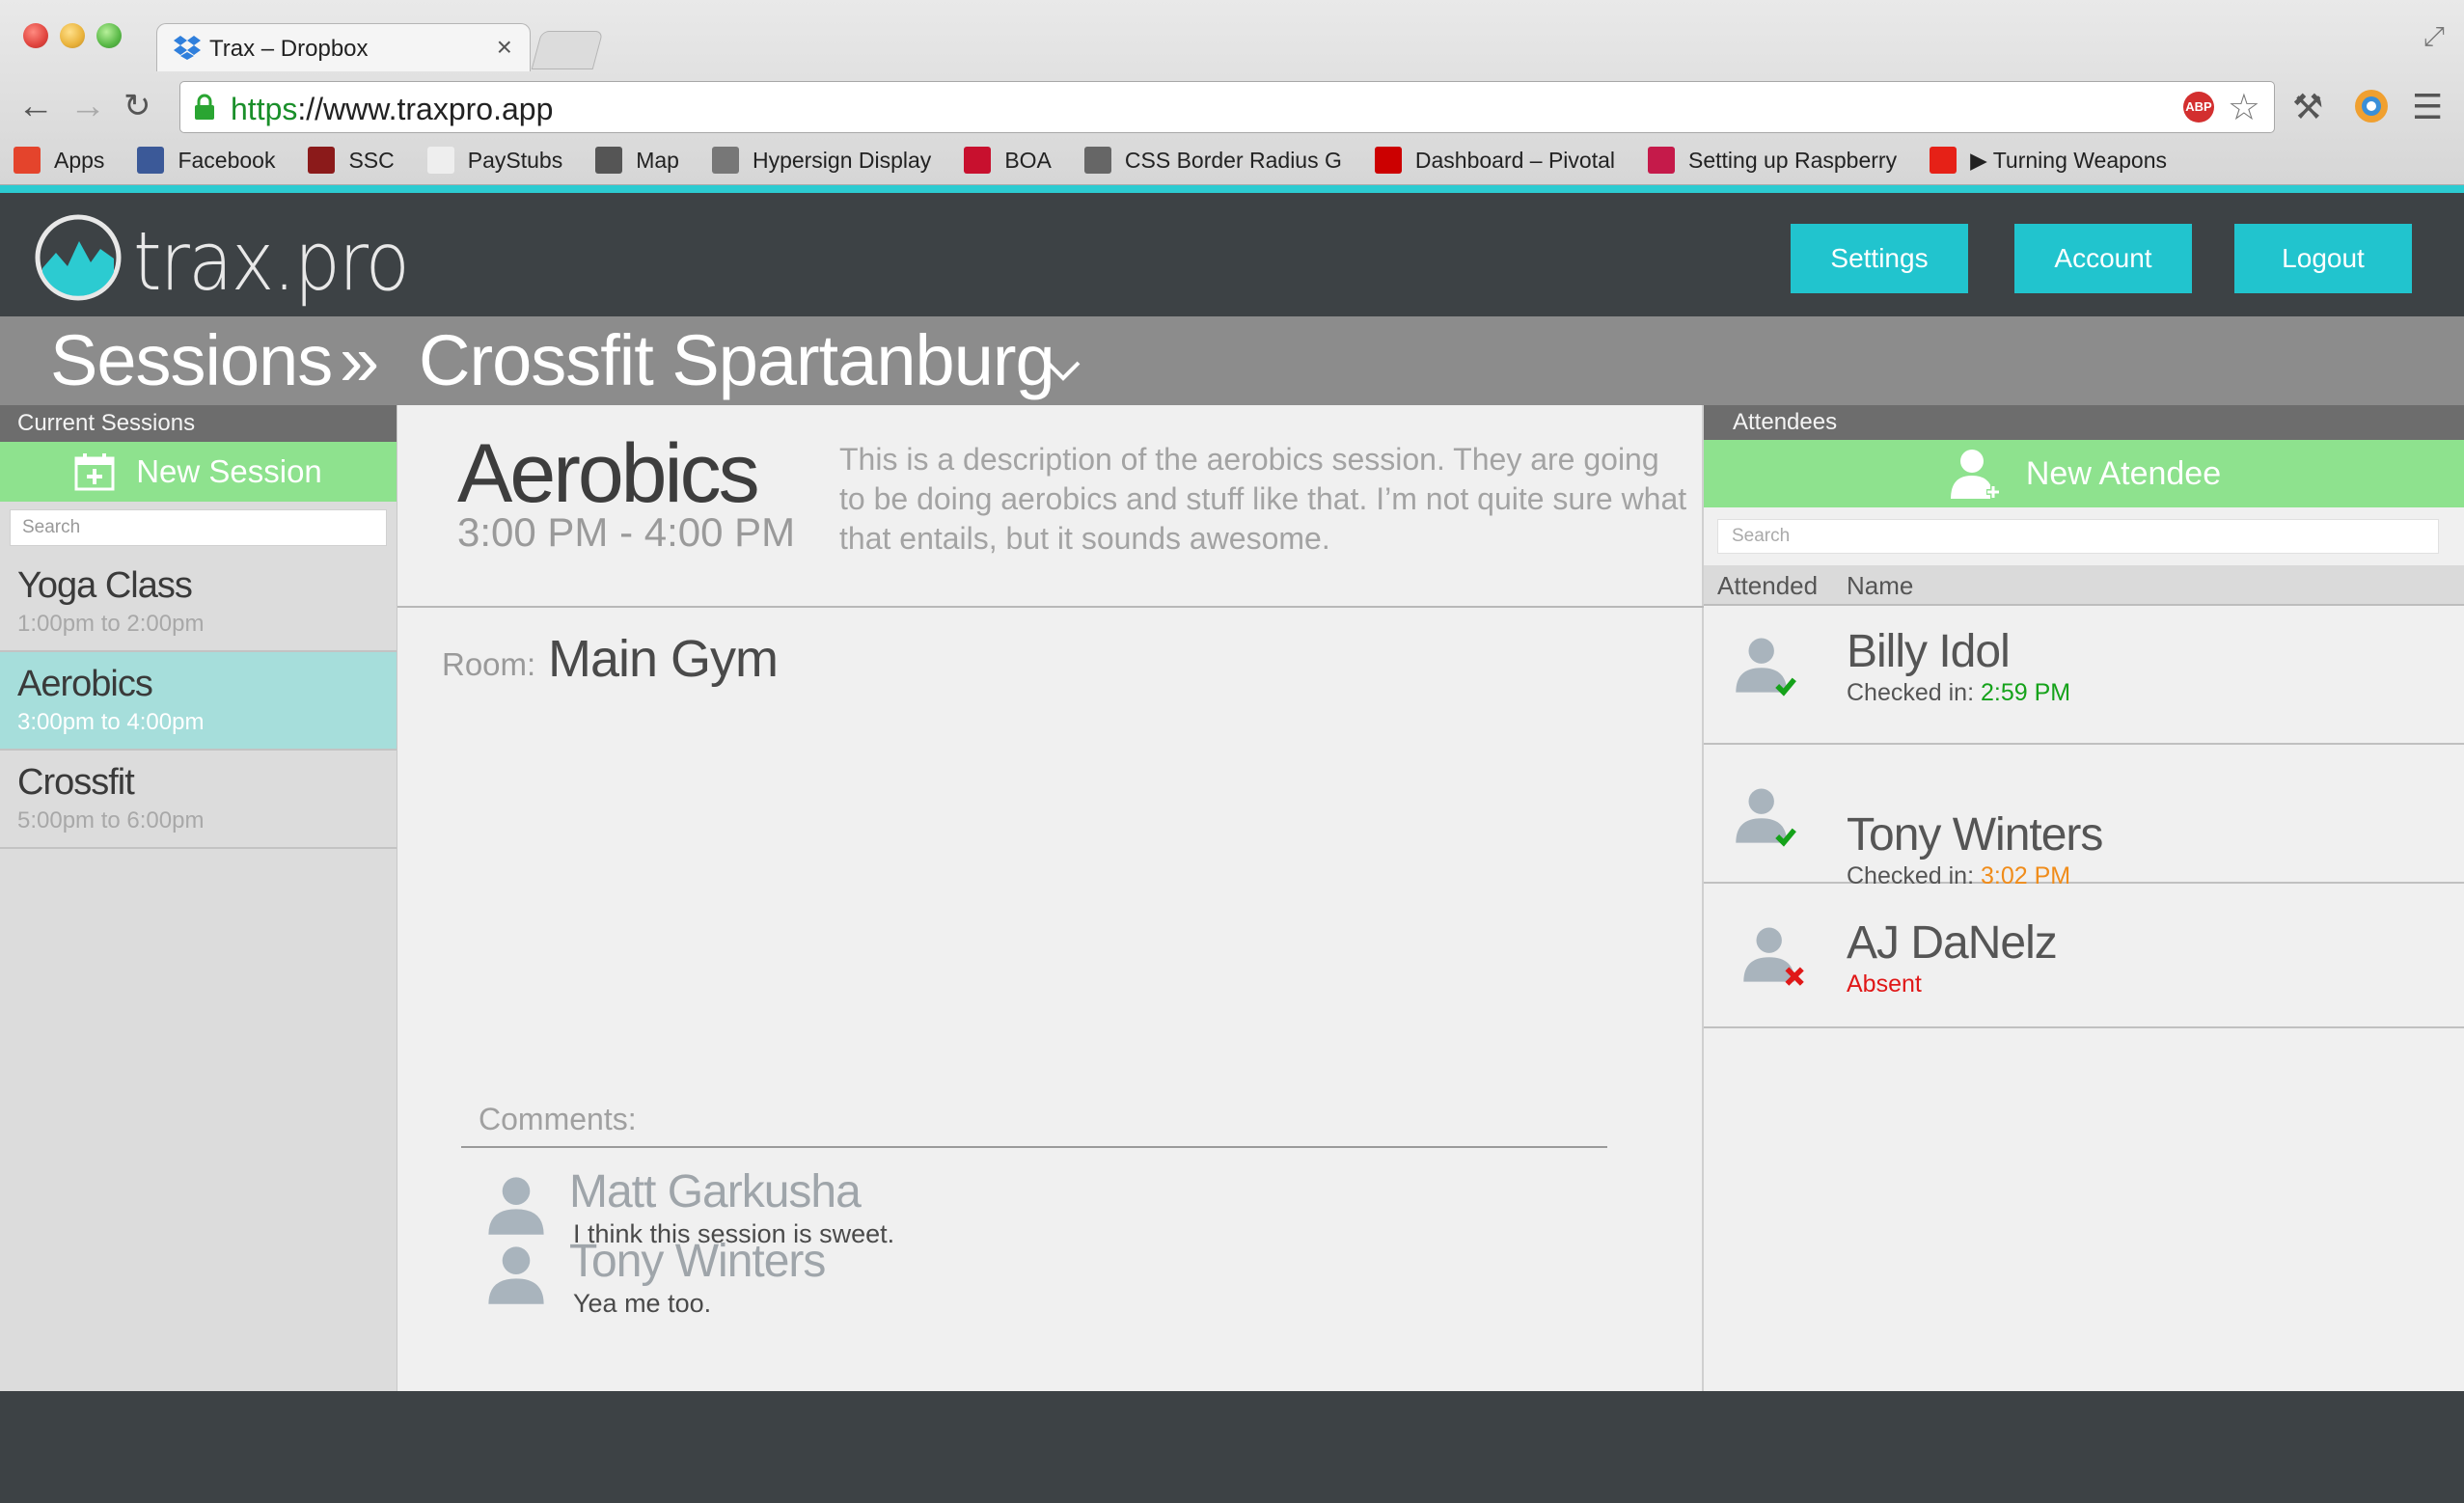 The width and height of the screenshot is (2464, 1503). What do you see at coordinates (626, 532) in the screenshot?
I see `session-time: 3:00 PM - 4:00 PM` at bounding box center [626, 532].